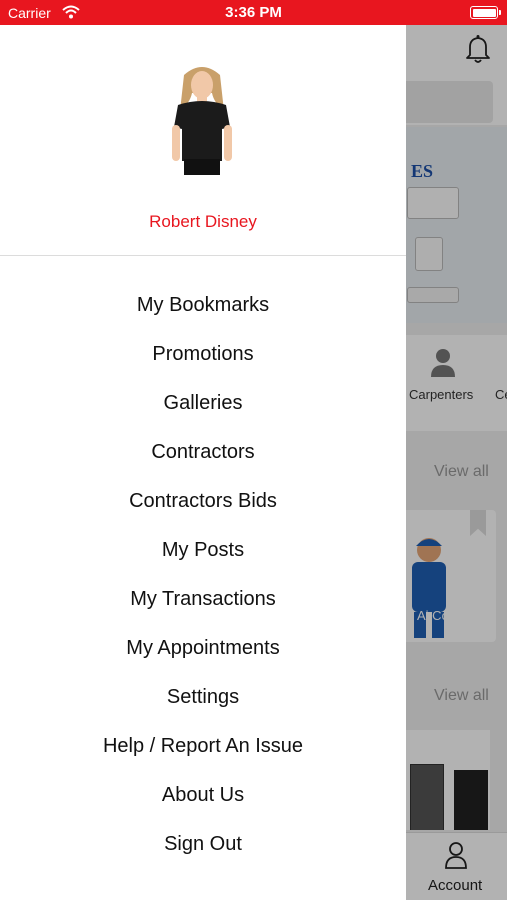 The image size is (507, 900). What do you see at coordinates (203, 599) in the screenshot?
I see `menu-item-my-transactions: My Transactions` at bounding box center [203, 599].